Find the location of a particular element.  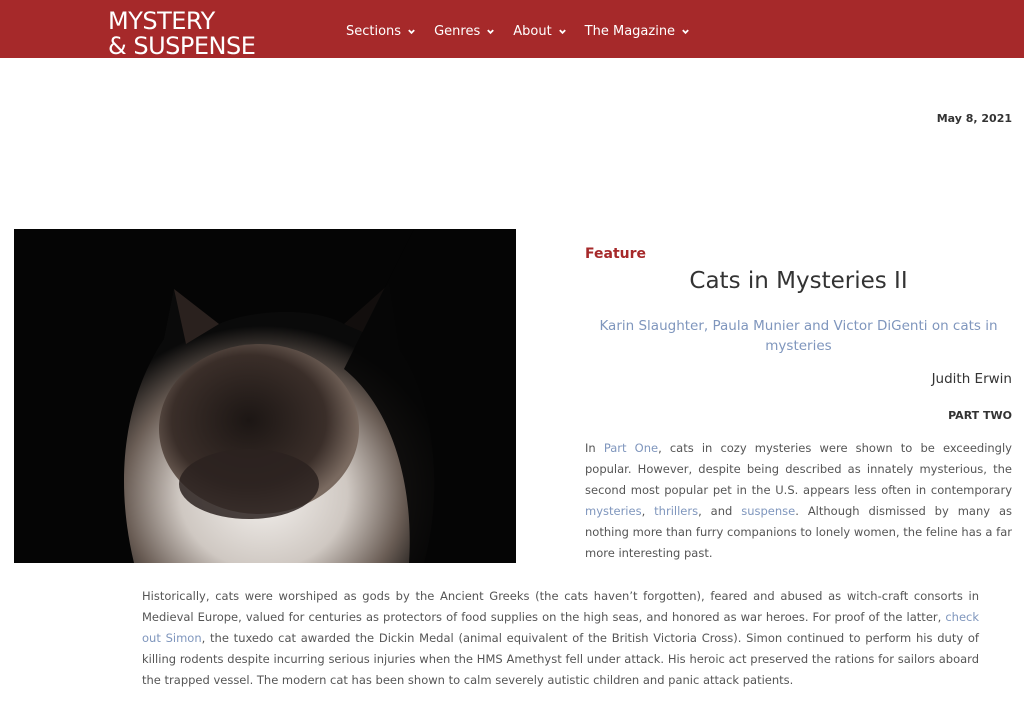

nav-sections-label: Sections is located at coordinates (374, 31).